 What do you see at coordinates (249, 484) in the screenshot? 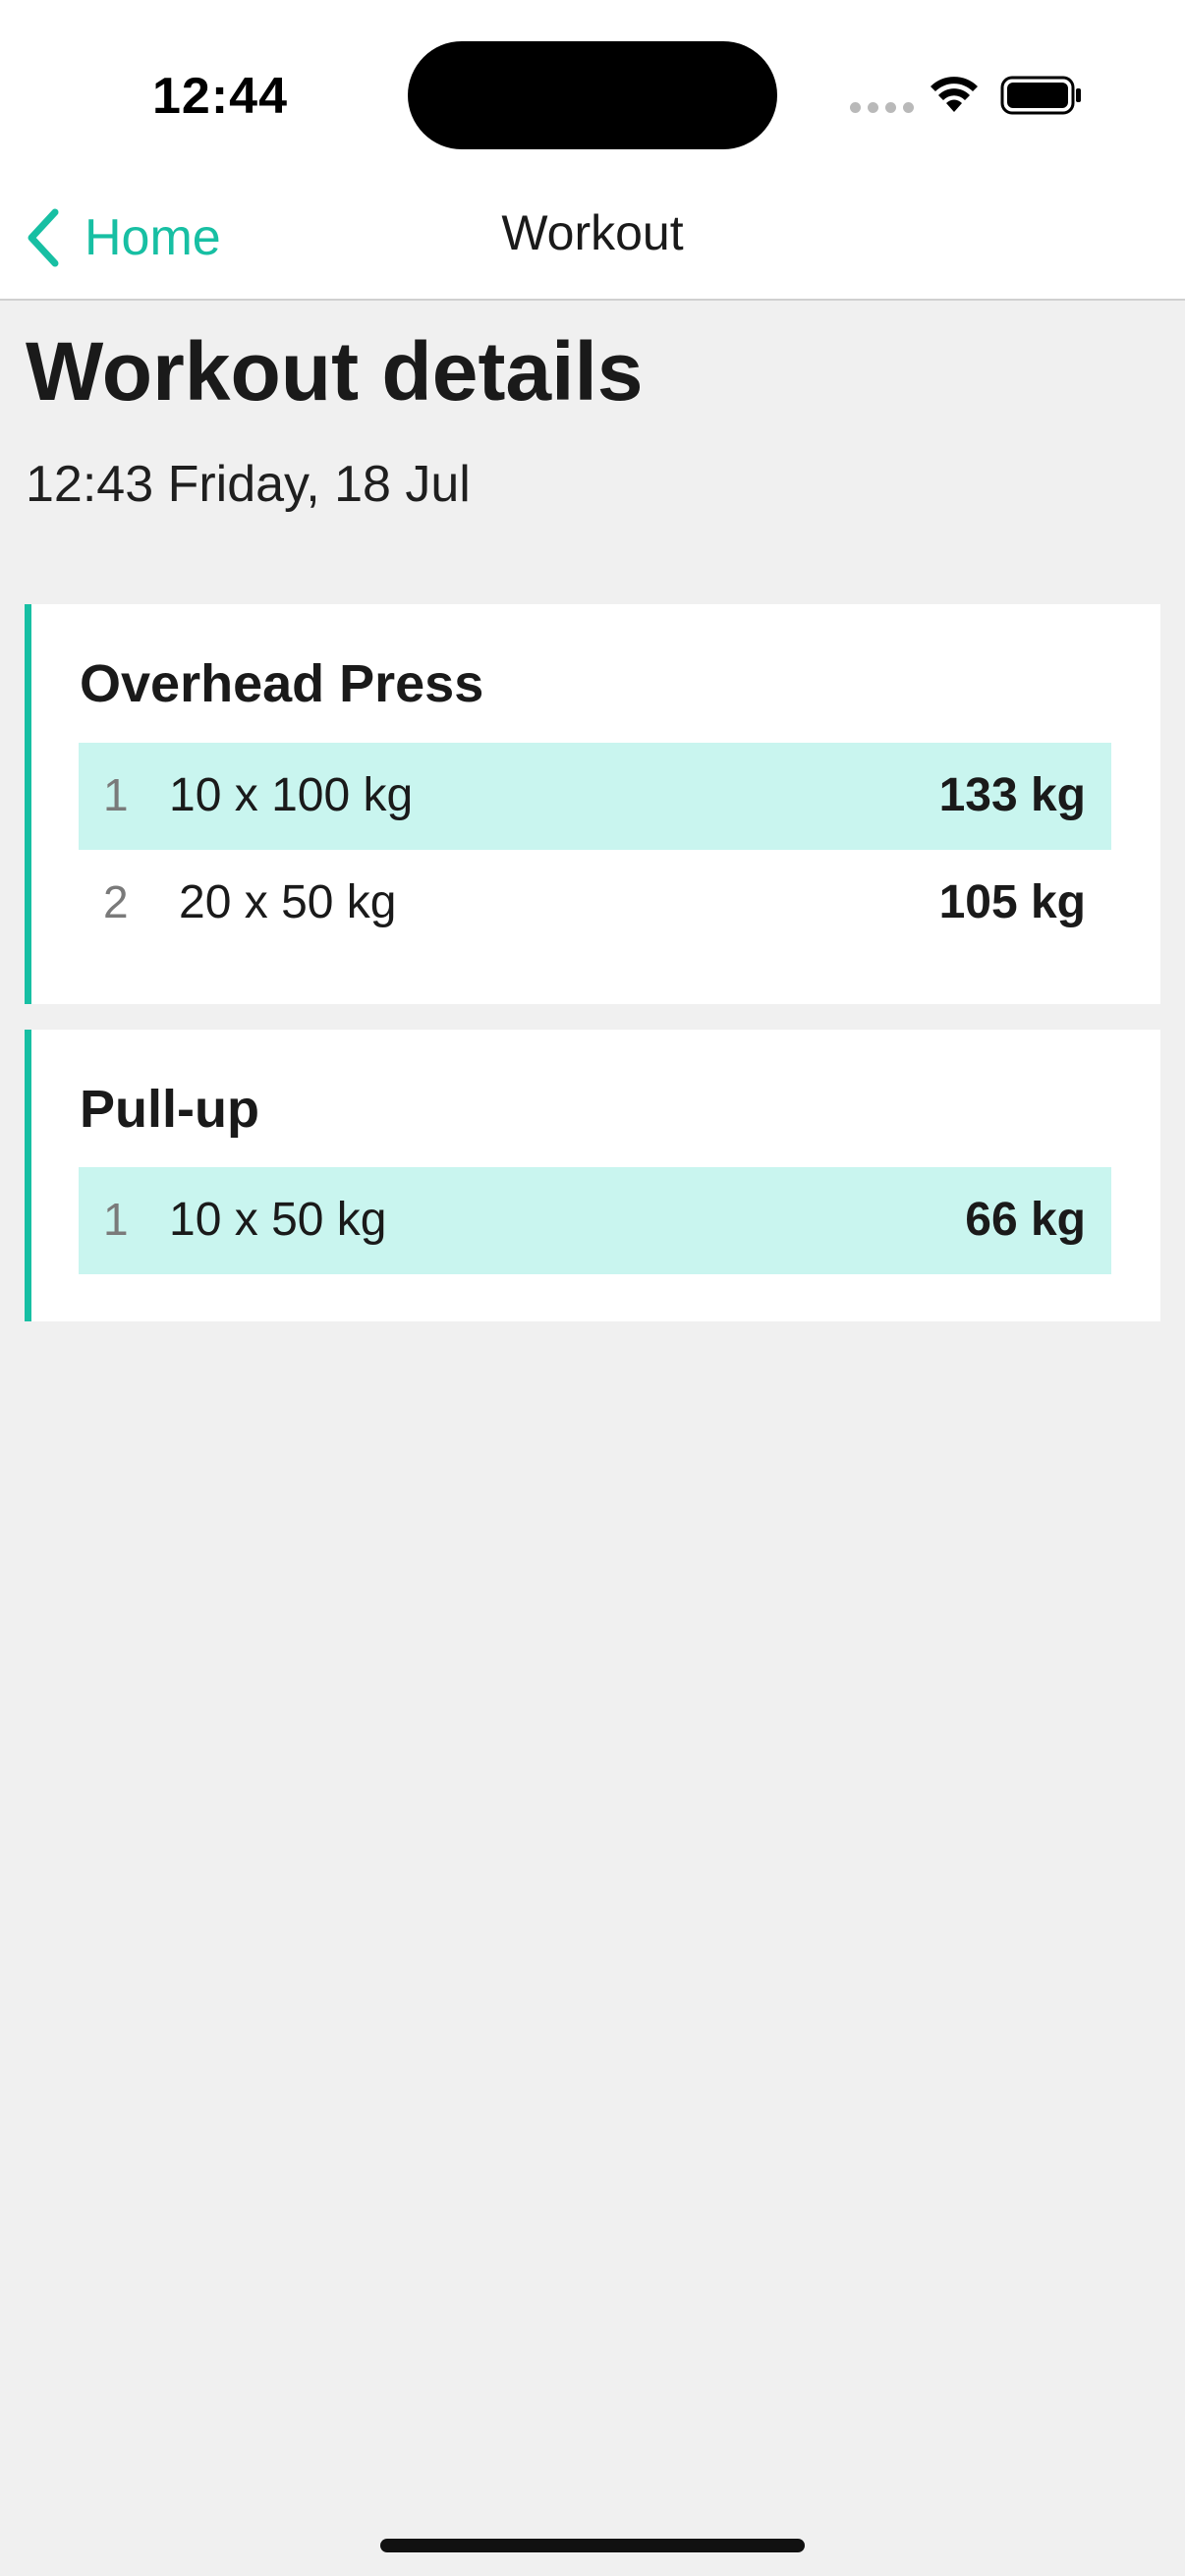
I see `workout-datetime: 12:43 Friday, 18 Jul` at bounding box center [249, 484].